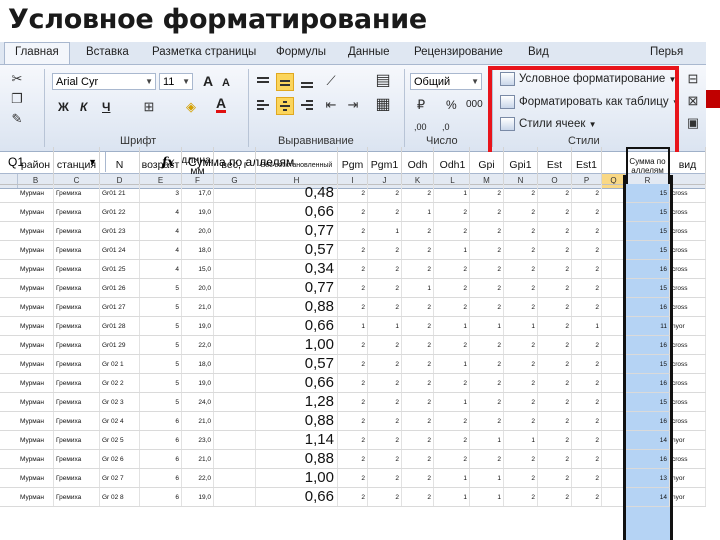 This screenshot has width=720, height=540. What do you see at coordinates (198, 421) in the screenshot?
I see `table-cell: 21,0` at bounding box center [198, 421].